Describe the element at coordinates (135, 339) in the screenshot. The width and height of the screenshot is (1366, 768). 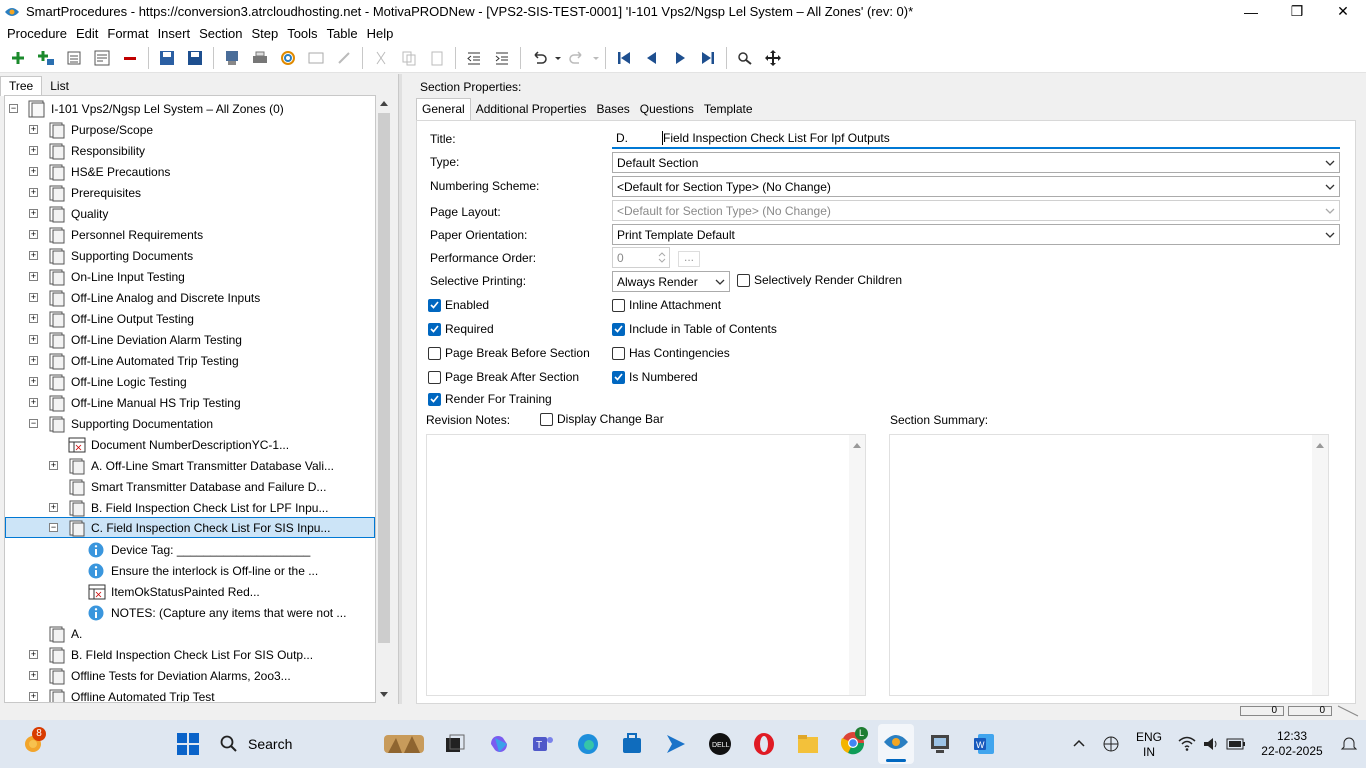
I see `tree-item: + Off-Line Deviation Alarm Testing` at that location.